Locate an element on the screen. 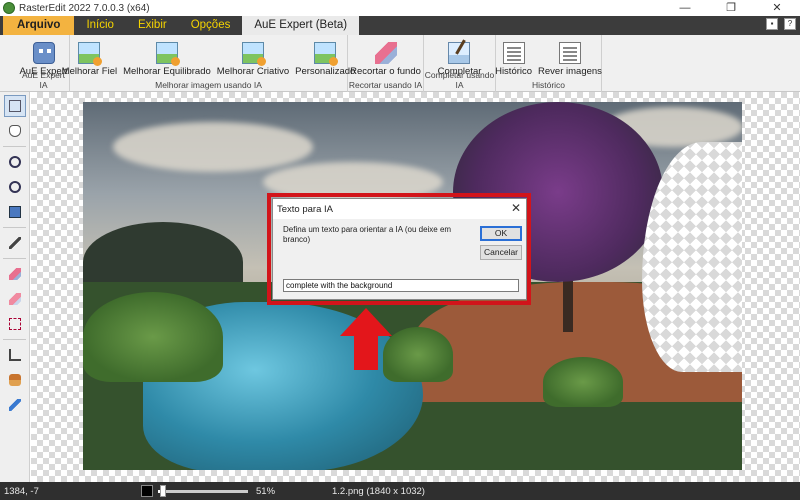 This screenshot has width=800, height=500. cursor-coordinates: 1384, -7 is located at coordinates (21, 491).